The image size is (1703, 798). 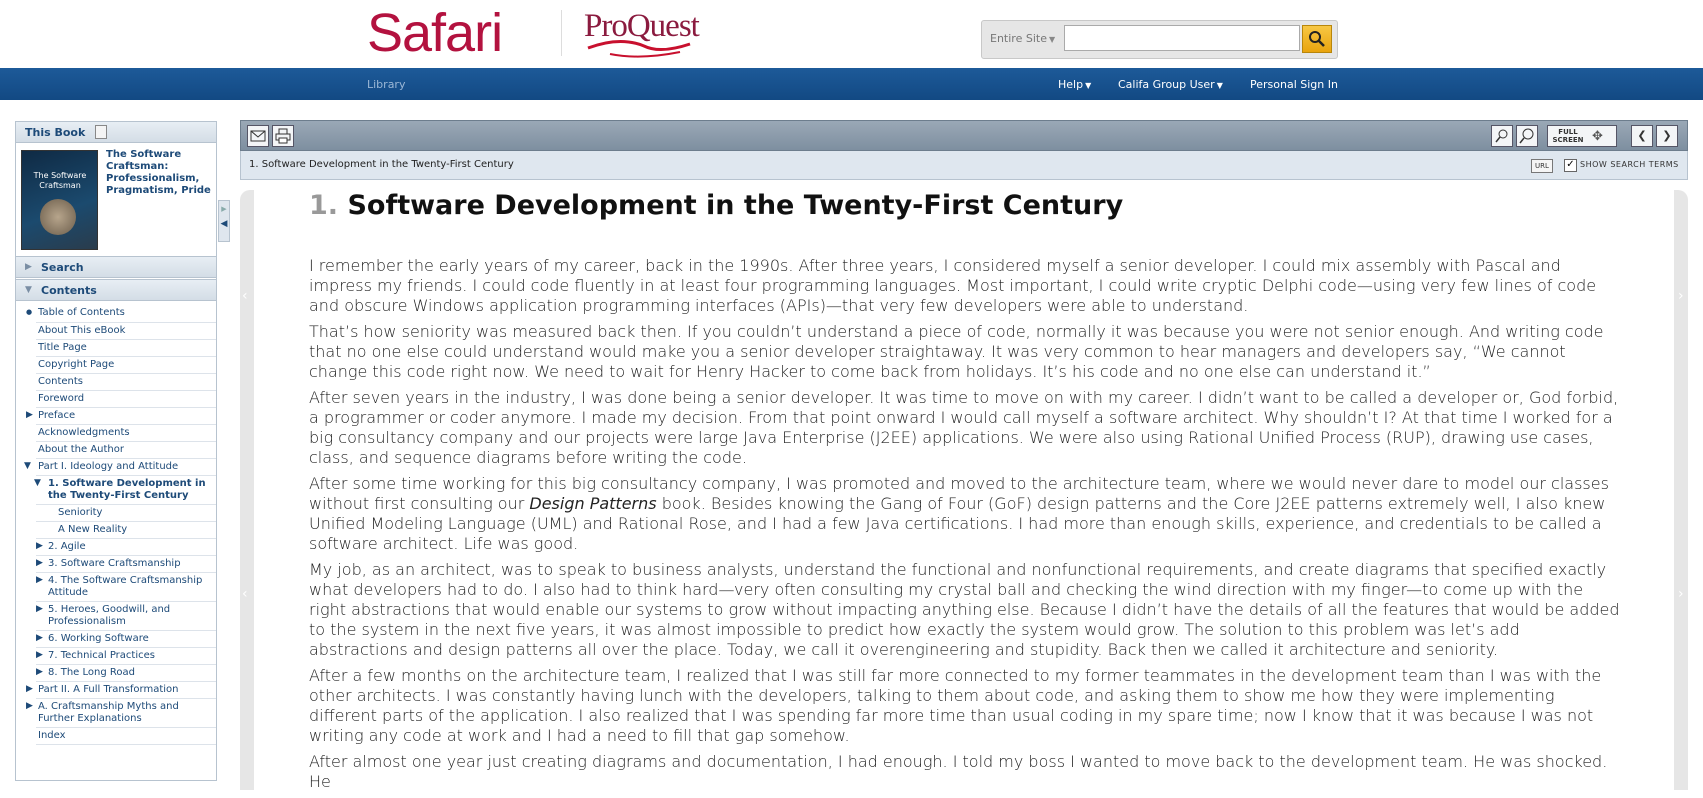 What do you see at coordinates (91, 673) in the screenshot?
I see `toc-item-chapter-8: 8. The Long Road` at bounding box center [91, 673].